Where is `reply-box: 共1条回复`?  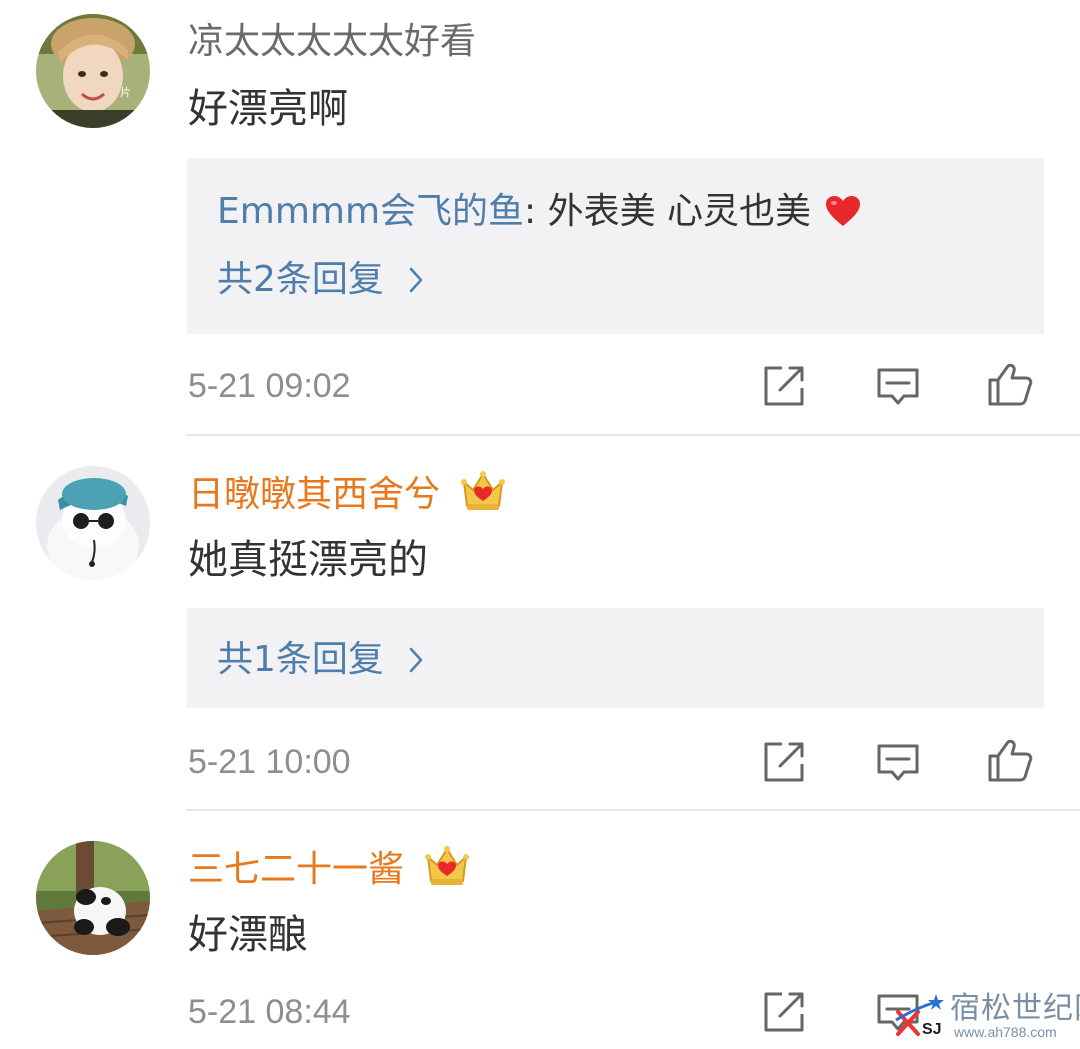 reply-box: 共1条回复 is located at coordinates (615, 658).